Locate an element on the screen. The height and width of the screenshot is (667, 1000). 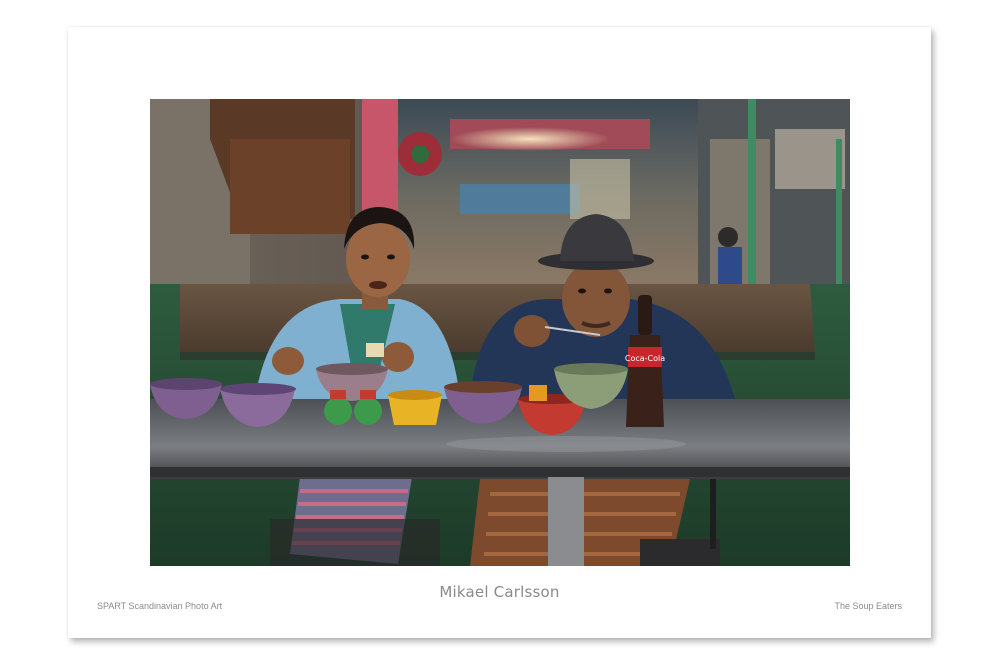
publisher-label: SPART Scandinavian Photo Art is located at coordinates (160, 606).